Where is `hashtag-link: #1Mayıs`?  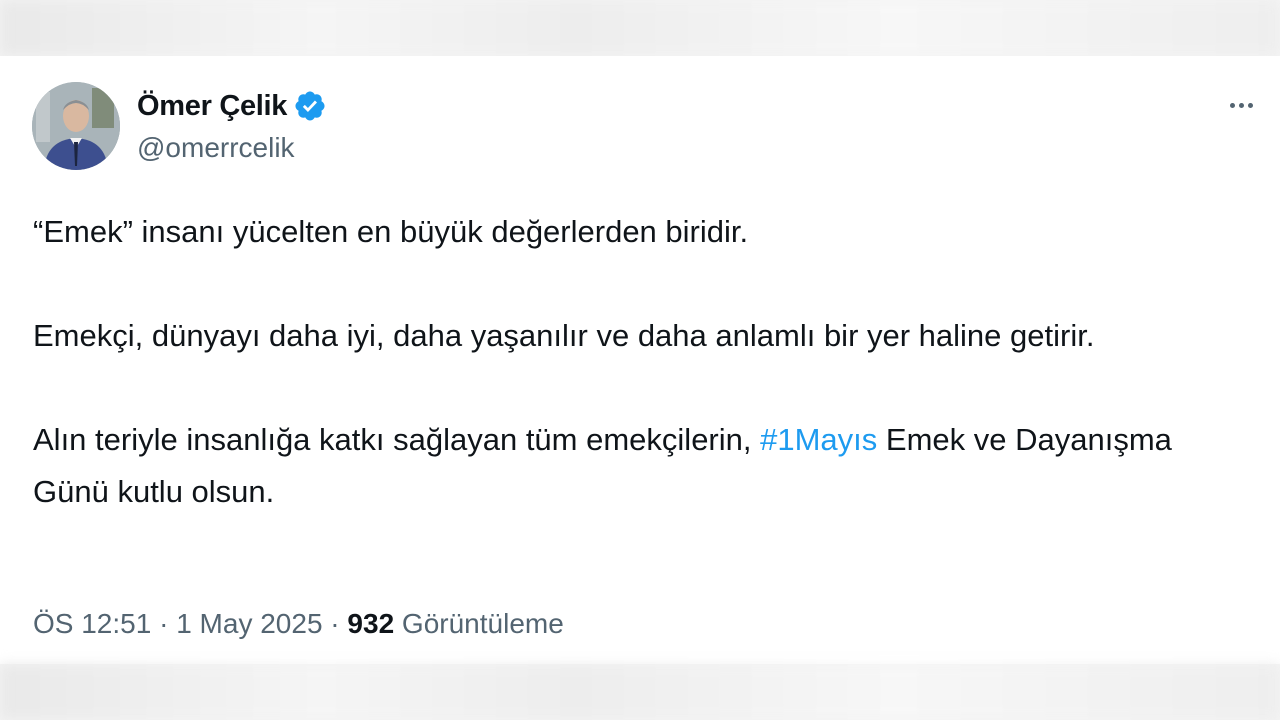 hashtag-link: #1Mayıs is located at coordinates (818, 439).